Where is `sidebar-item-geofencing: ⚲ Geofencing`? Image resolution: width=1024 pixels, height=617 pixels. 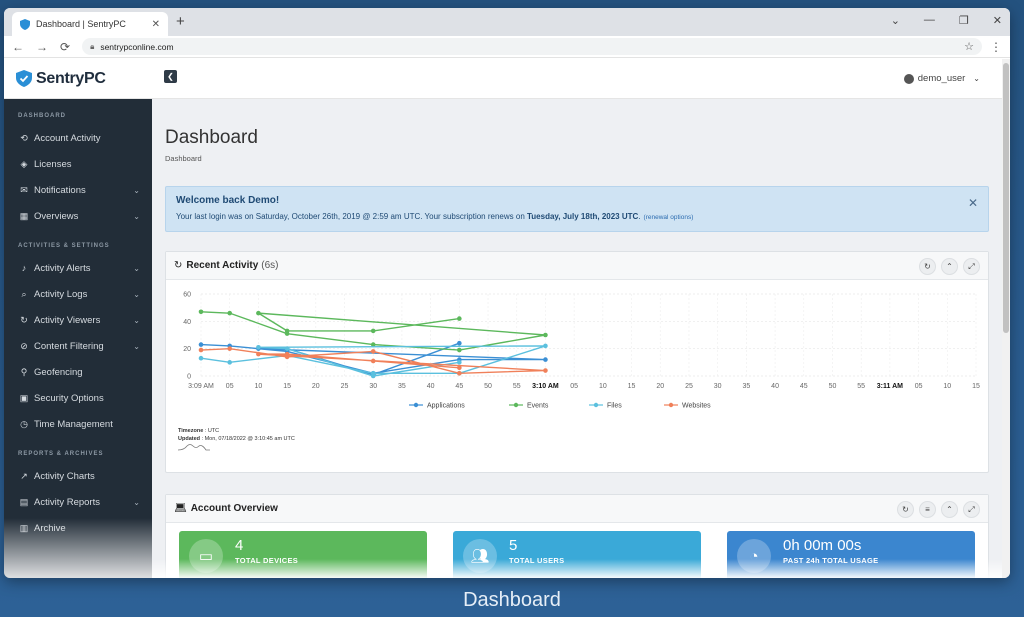
sidebar-item-geofencing: ⚲ Geofencing is located at coordinates (78, 372).